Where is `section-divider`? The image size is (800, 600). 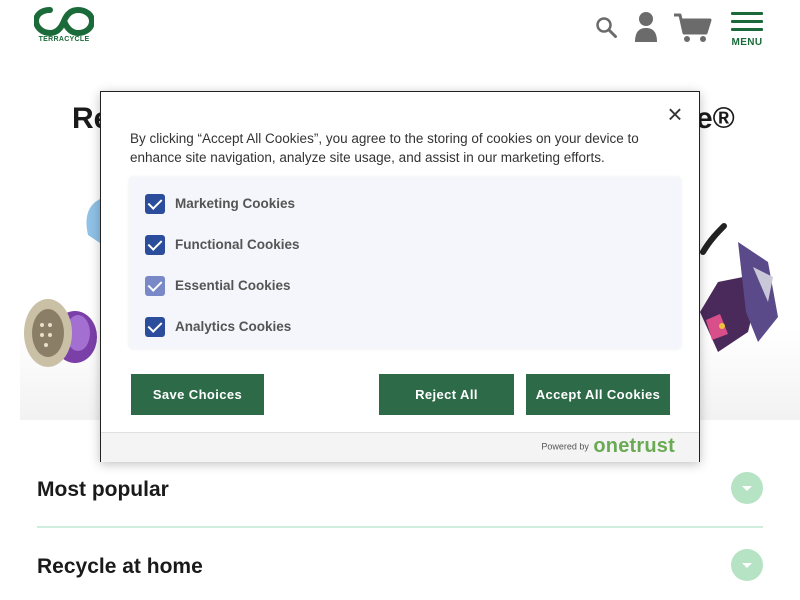 section-divider is located at coordinates (400, 527).